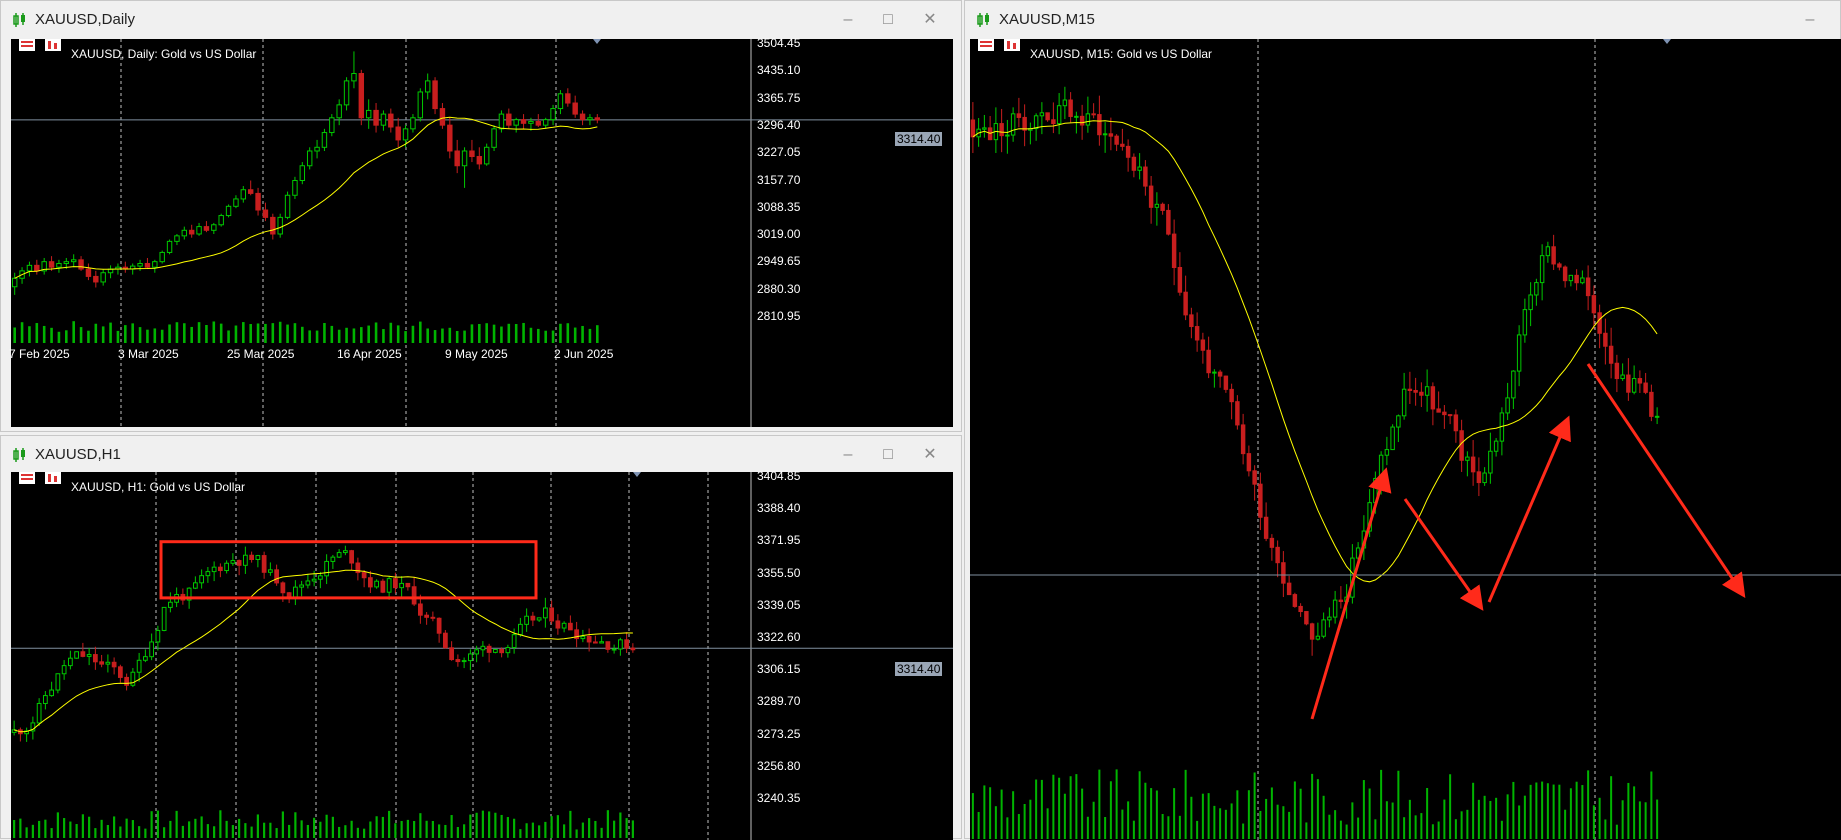 This screenshot has width=1841, height=840. What do you see at coordinates (1402, 19) in the screenshot?
I see `m15-titlebar: XAUUSD,M15 –` at bounding box center [1402, 19].